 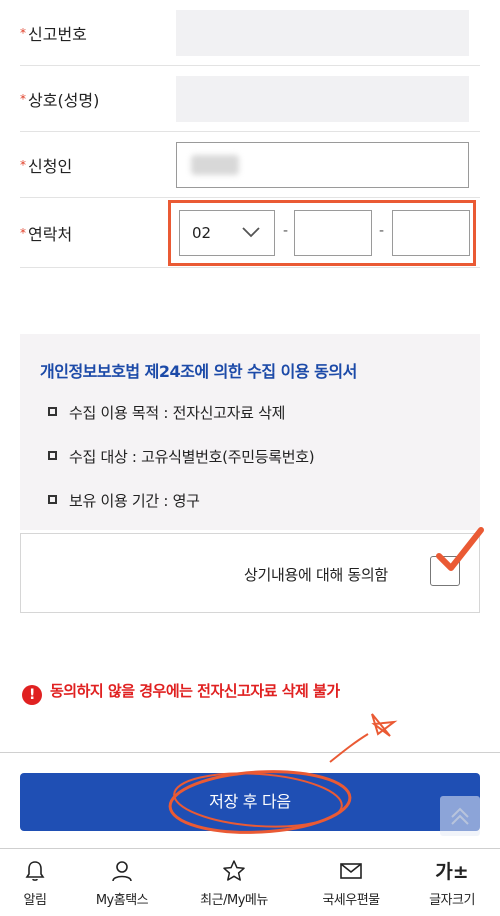 What do you see at coordinates (316, 575) in the screenshot?
I see `agree-label: 상기내용에 대해 동의함` at bounding box center [316, 575].